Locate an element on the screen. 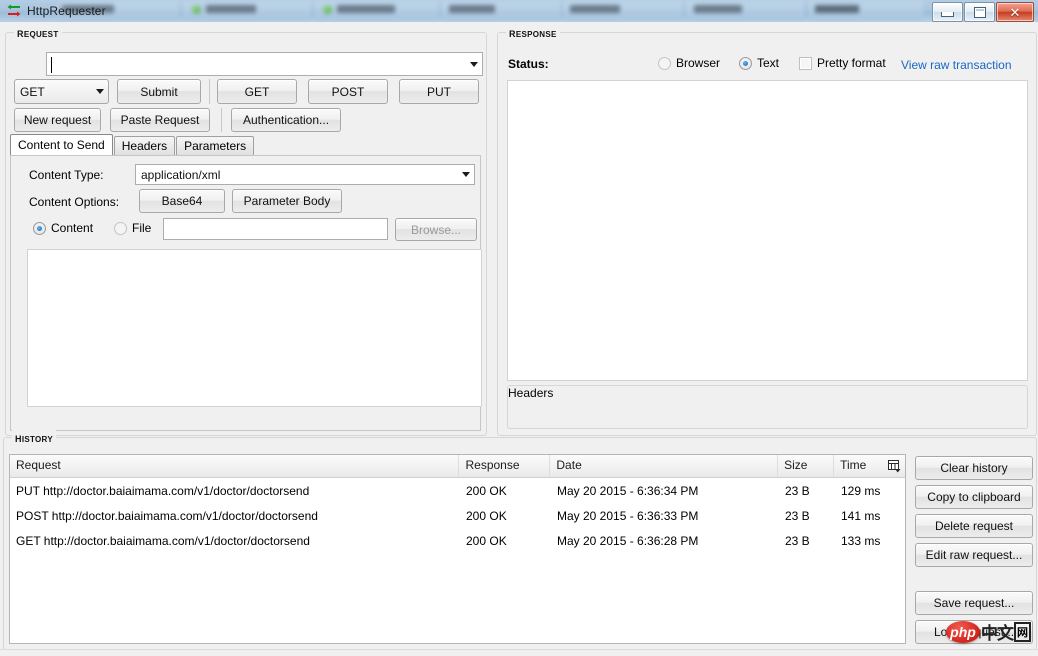  delete-request-button: Delete request is located at coordinates (974, 526).